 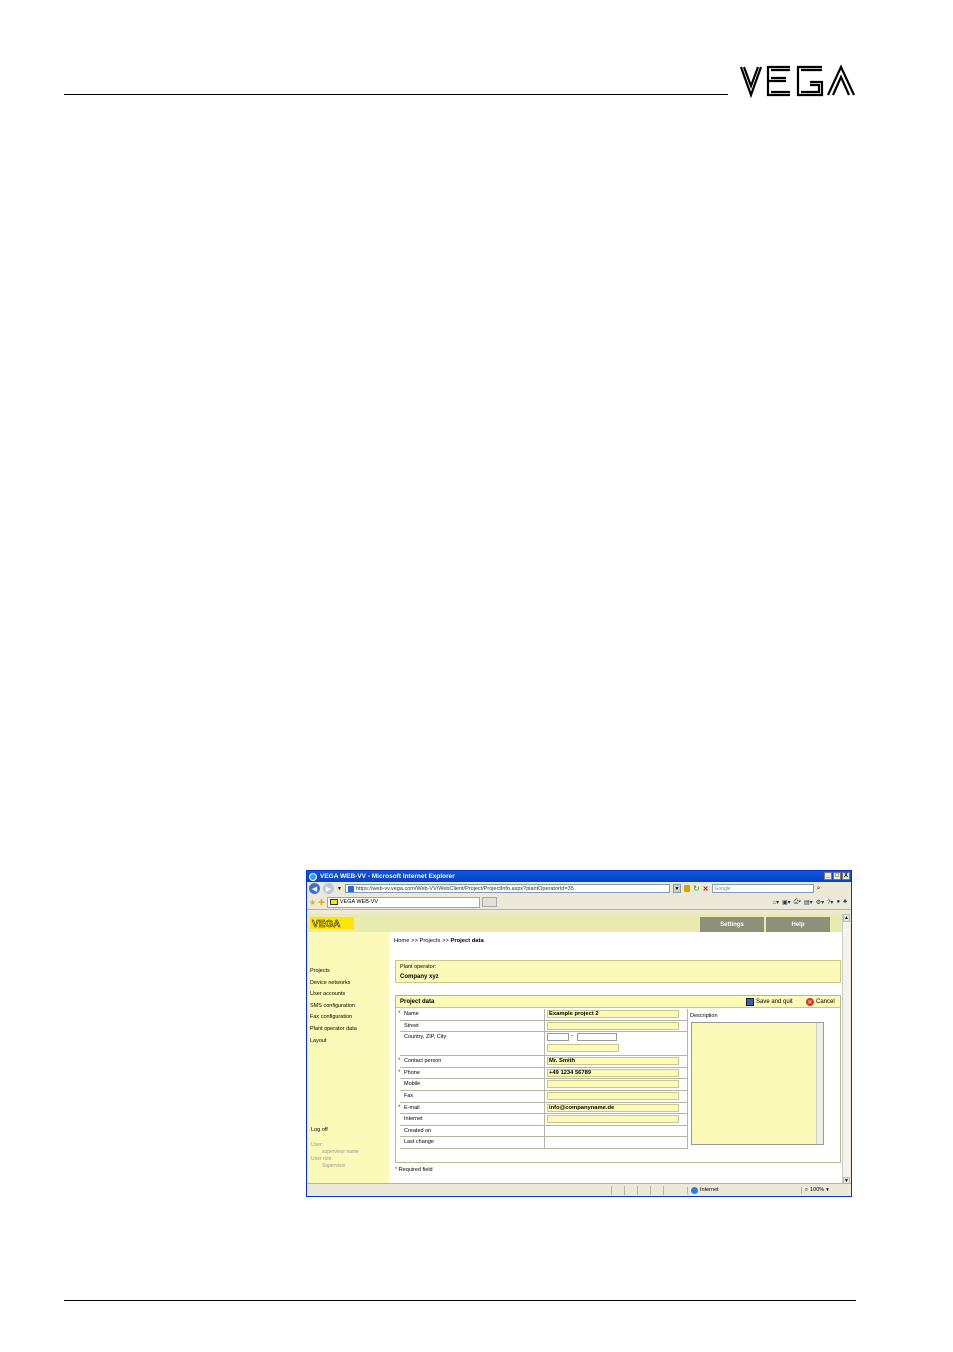 I want to click on contact-person-input: Mr. Smith, so click(x=613, y=1061).